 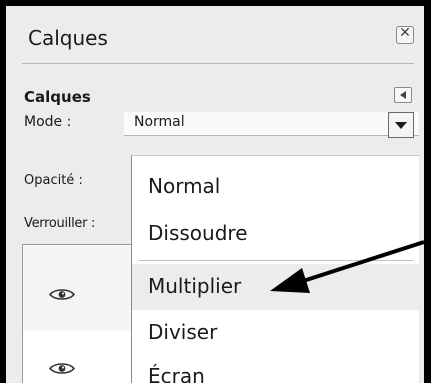 What do you see at coordinates (48, 122) in the screenshot?
I see `mode-label: Mode :` at bounding box center [48, 122].